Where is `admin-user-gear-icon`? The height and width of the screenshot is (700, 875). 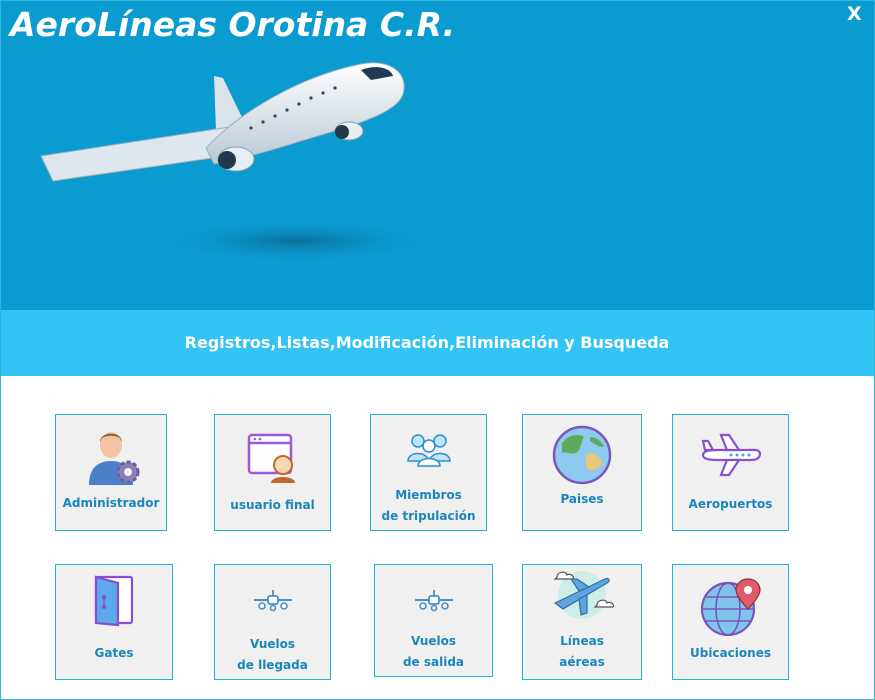
admin-user-gear-icon is located at coordinates (114, 458).